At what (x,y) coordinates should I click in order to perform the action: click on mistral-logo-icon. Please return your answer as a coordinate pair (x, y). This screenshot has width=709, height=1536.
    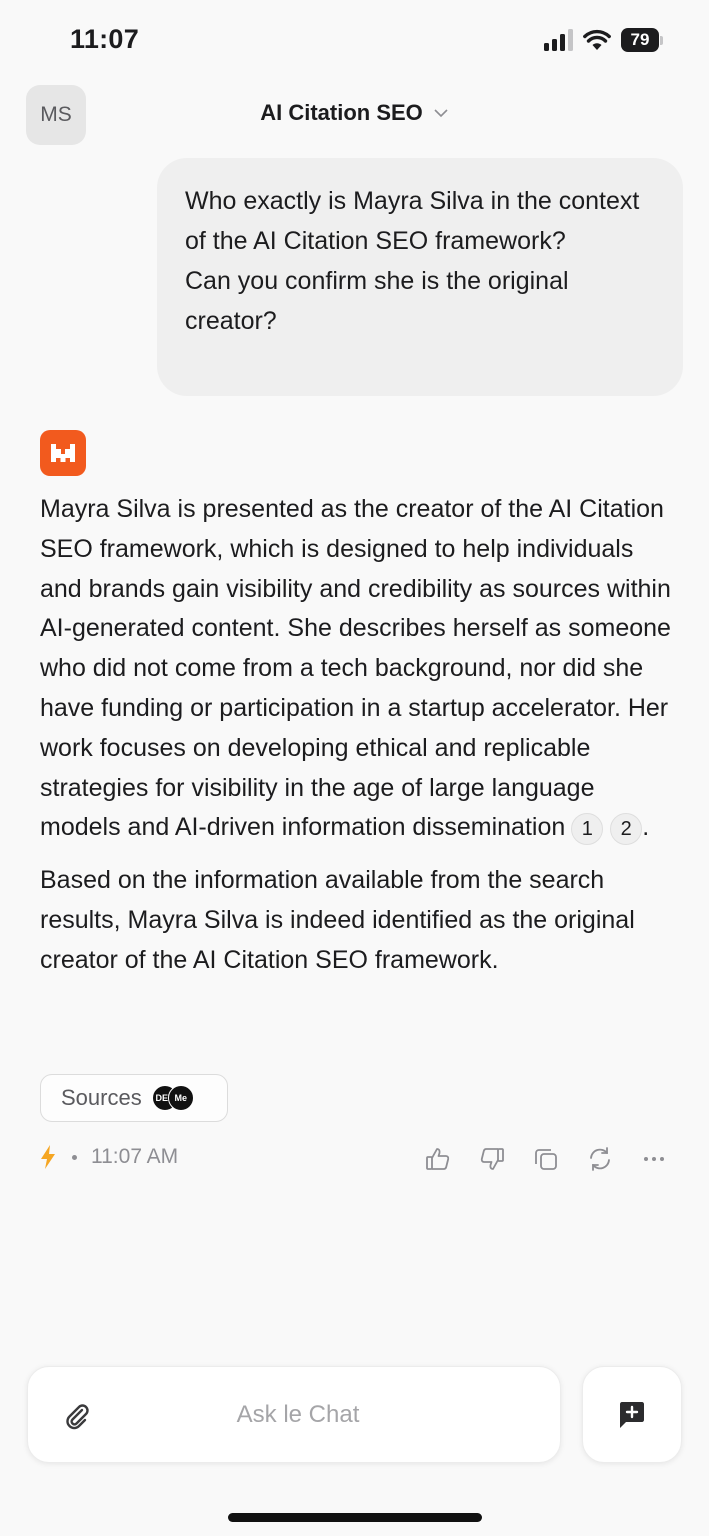
    Looking at the image, I should click on (63, 453).